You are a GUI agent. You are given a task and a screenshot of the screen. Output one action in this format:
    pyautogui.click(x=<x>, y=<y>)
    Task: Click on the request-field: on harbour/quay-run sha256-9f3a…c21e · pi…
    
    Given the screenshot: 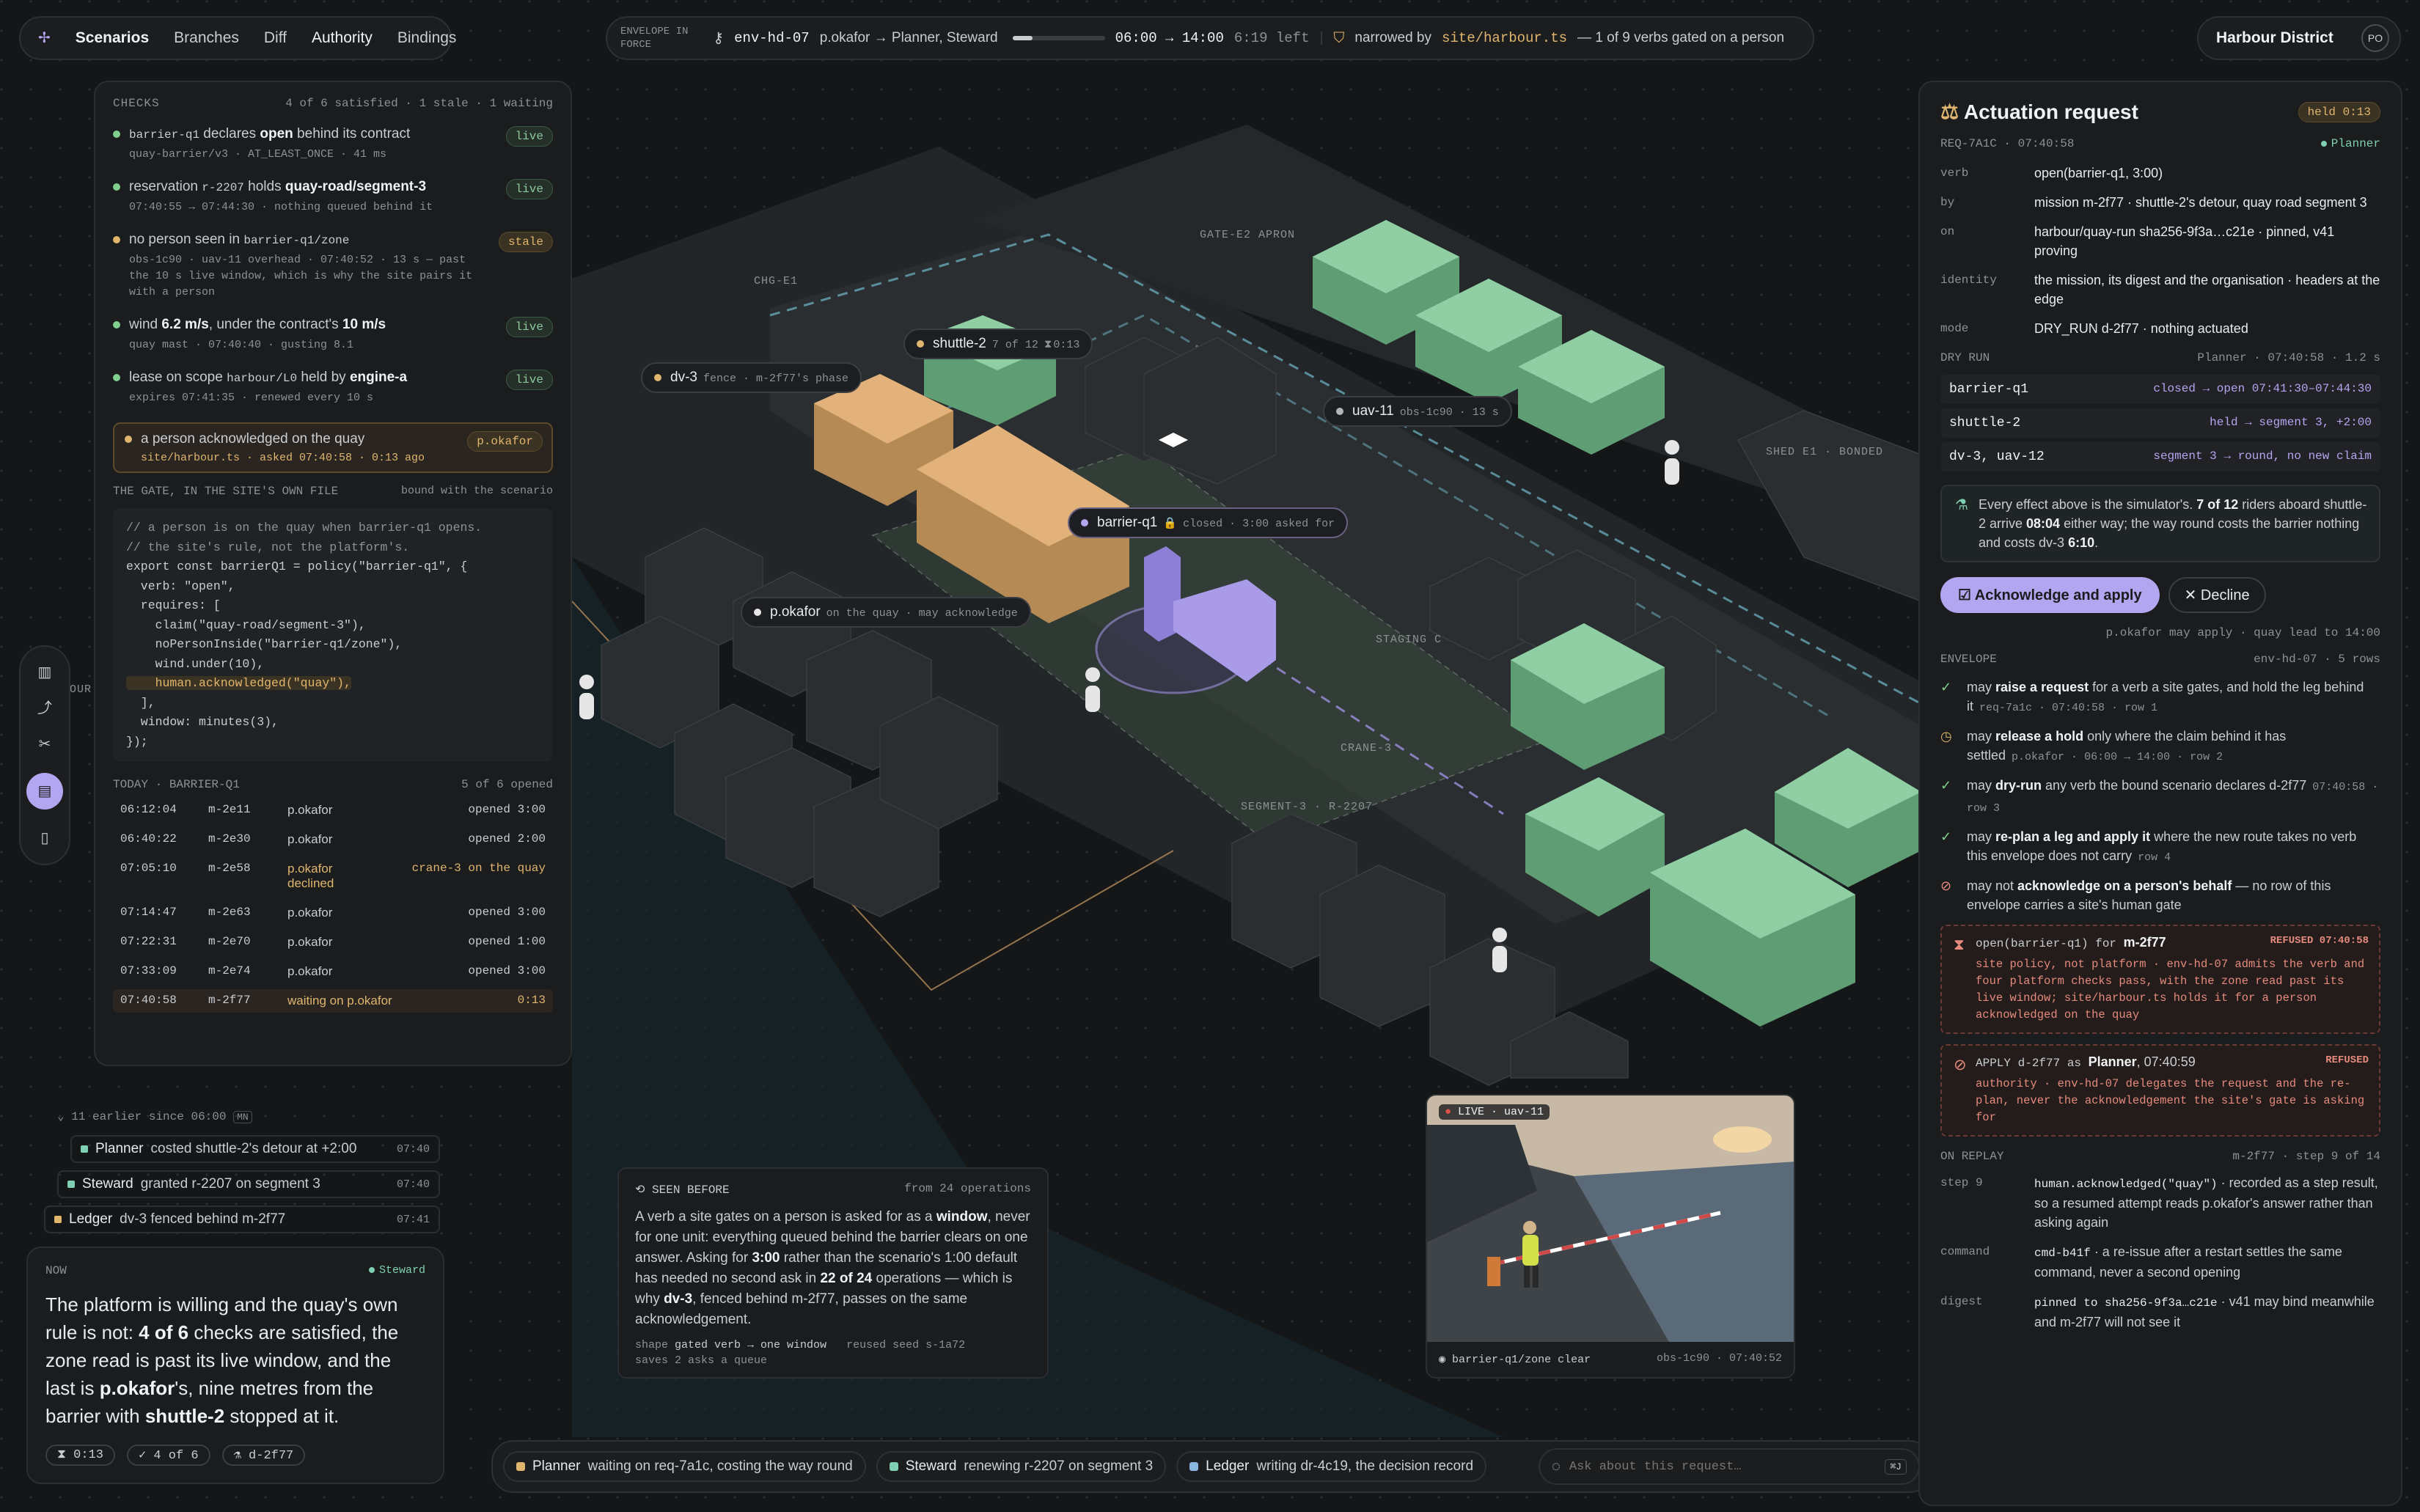 What is the action you would take?
    pyautogui.click(x=2137, y=241)
    